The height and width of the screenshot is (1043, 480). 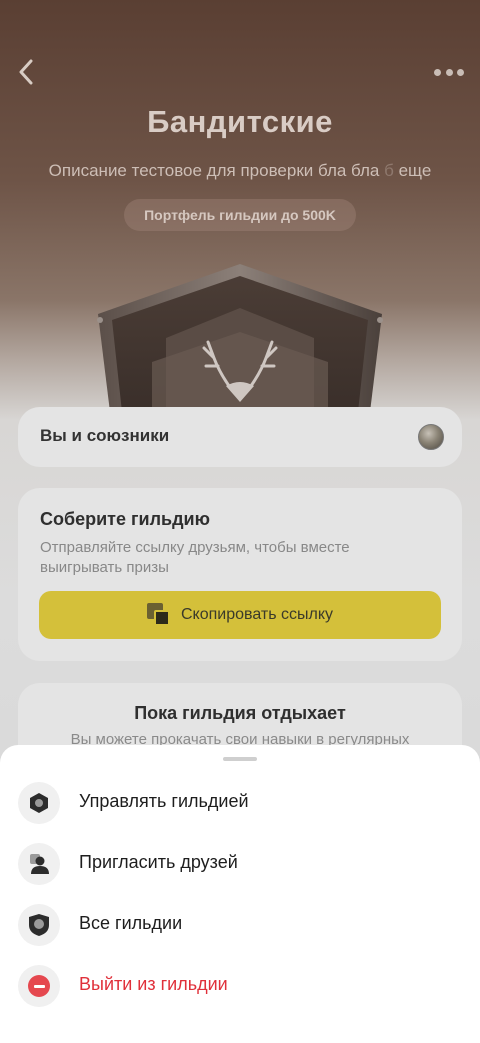 I want to click on shield-icon, so click(x=39, y=925).